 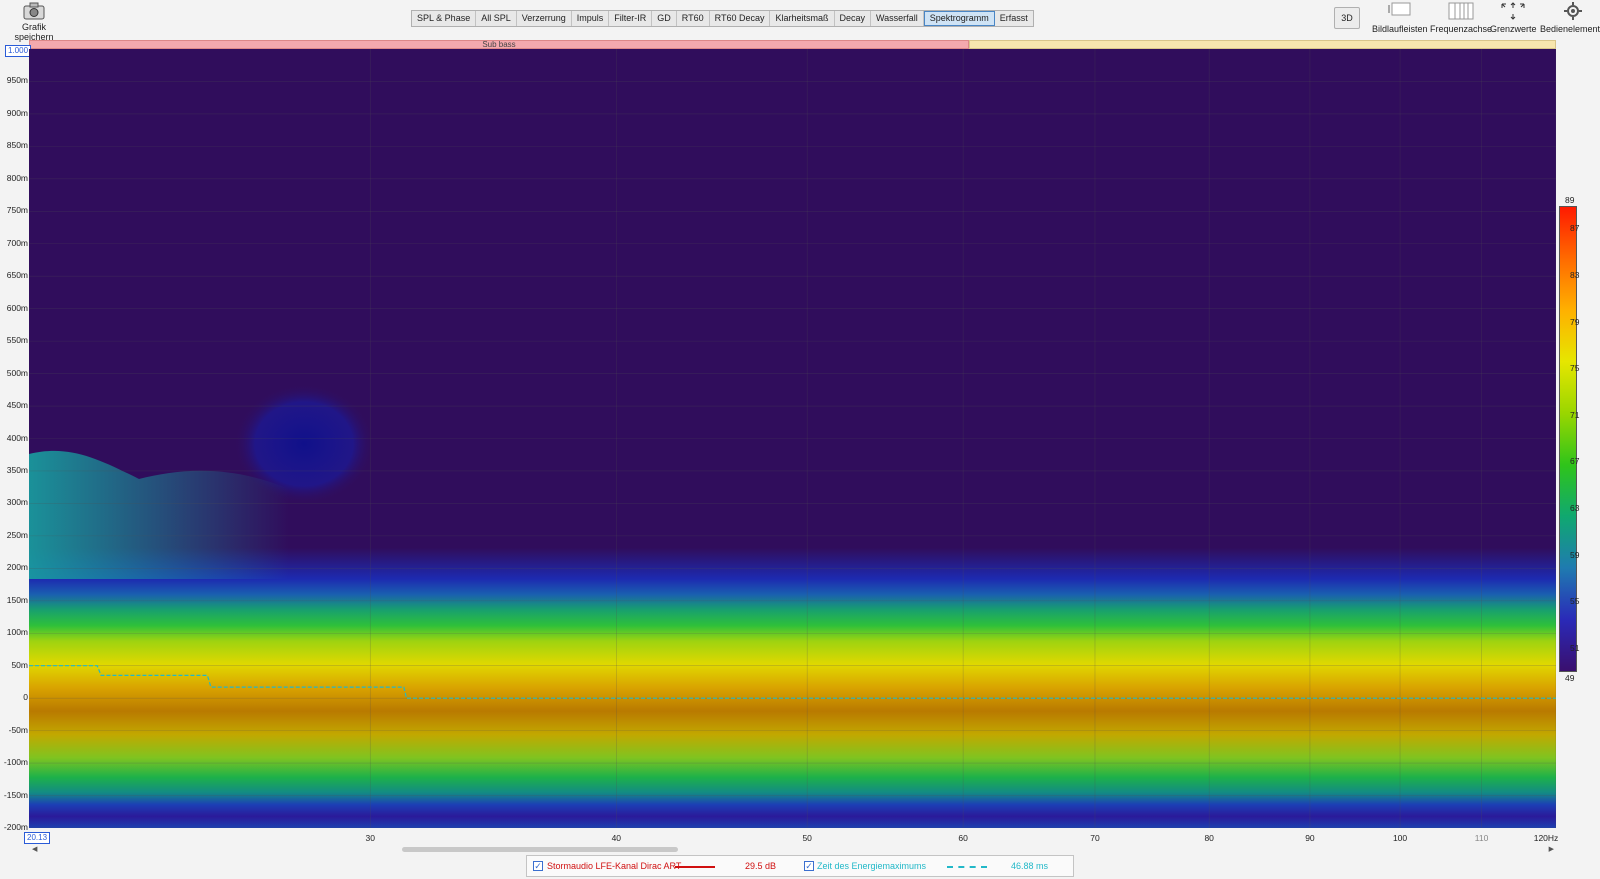 I want to click on colorbar-tick-label: 71, so click(x=1575, y=414).